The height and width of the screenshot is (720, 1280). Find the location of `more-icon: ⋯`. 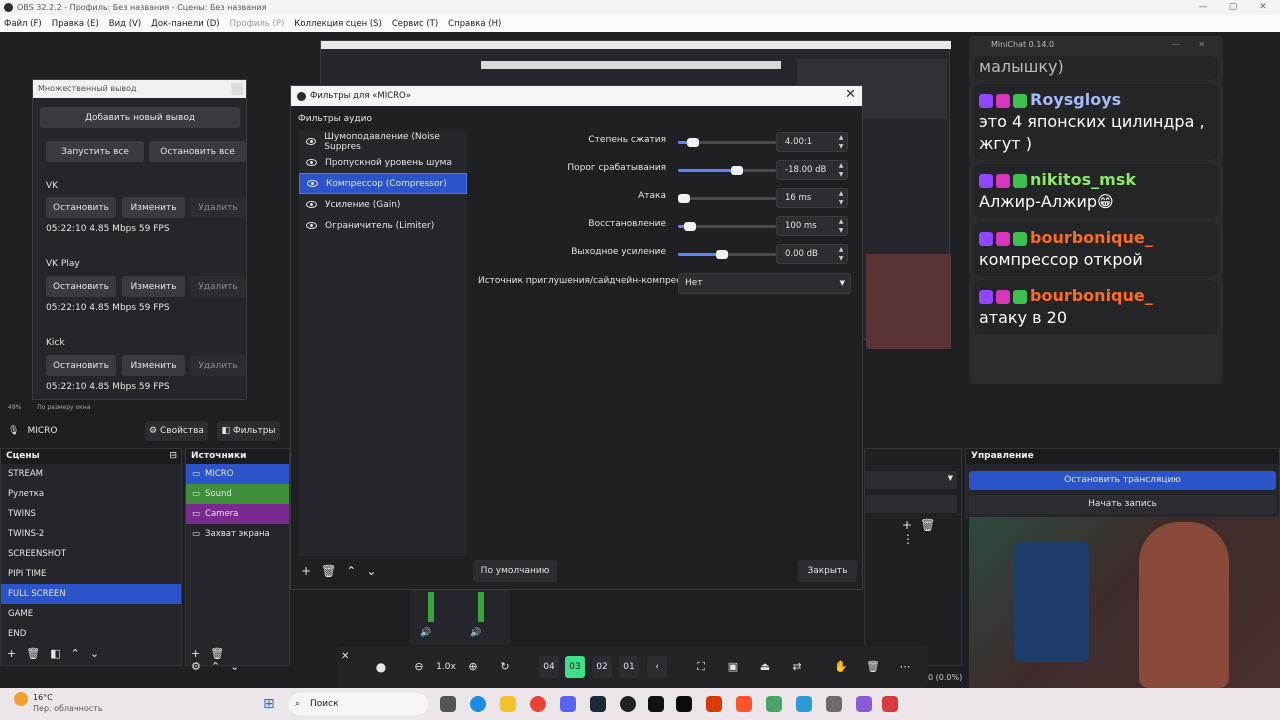

more-icon: ⋯ is located at coordinates (905, 667).